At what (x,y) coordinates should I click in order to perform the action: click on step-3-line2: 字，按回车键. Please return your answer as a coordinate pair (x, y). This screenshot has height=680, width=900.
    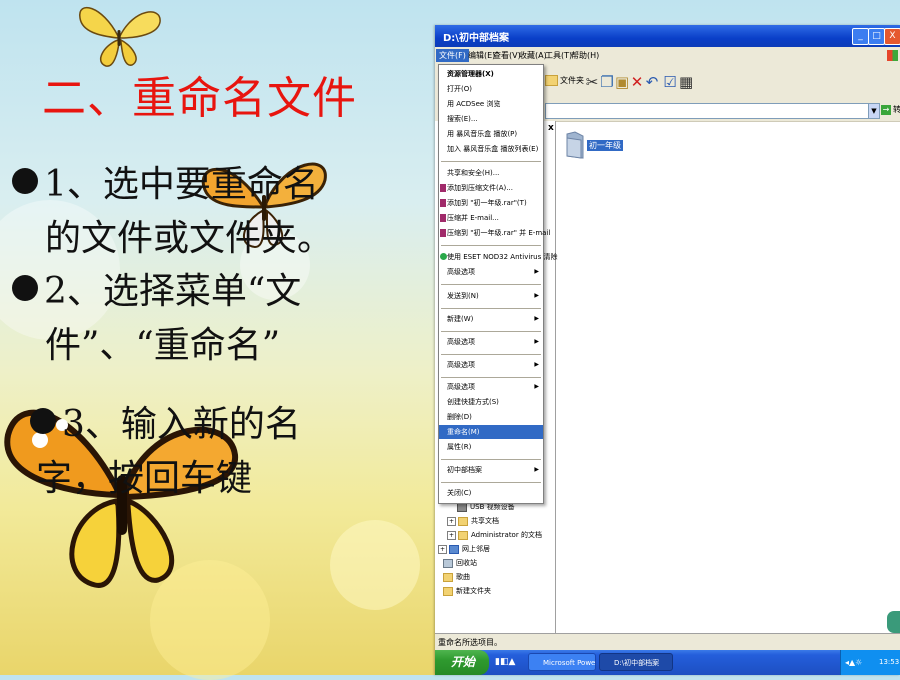
    Looking at the image, I should click on (144, 478).